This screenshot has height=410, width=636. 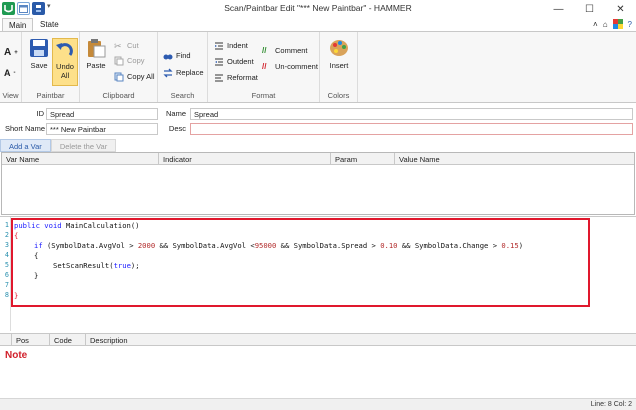 I want to click on line-number-gutter: 1 2 3 4 5 6 7 8, so click(x=5, y=274).